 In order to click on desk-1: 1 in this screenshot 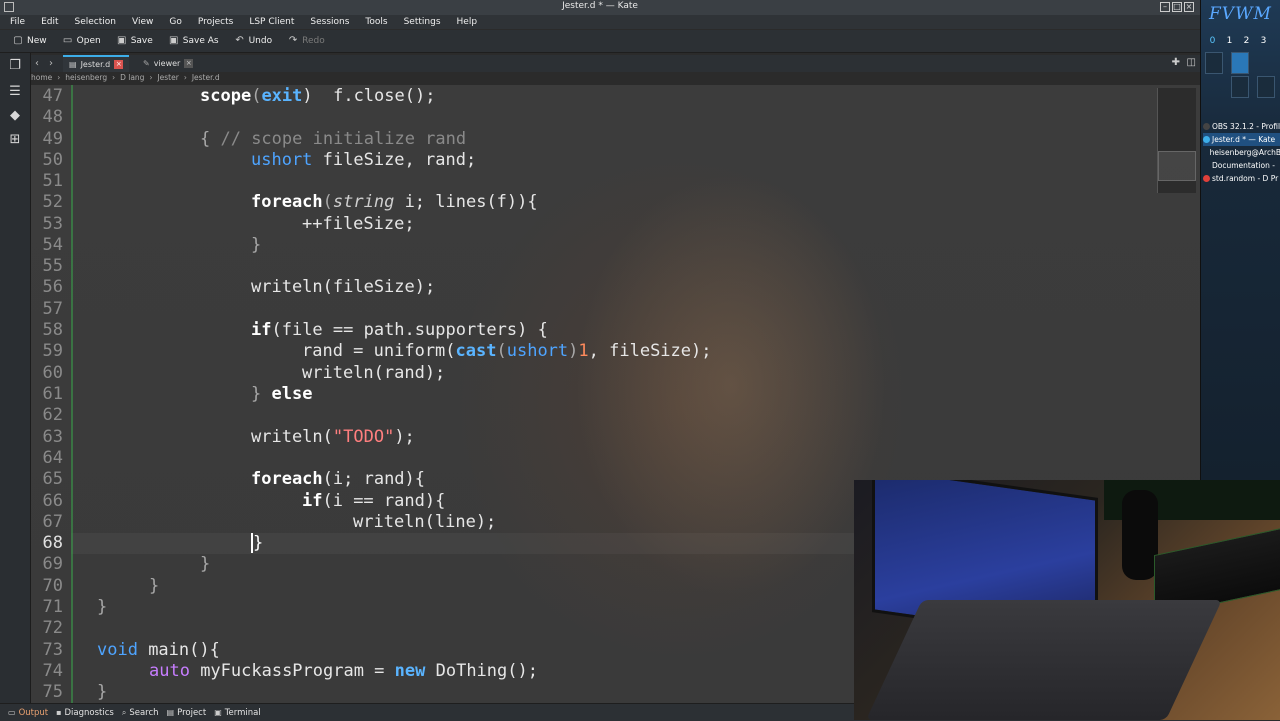, I will do `click(1229, 41)`.